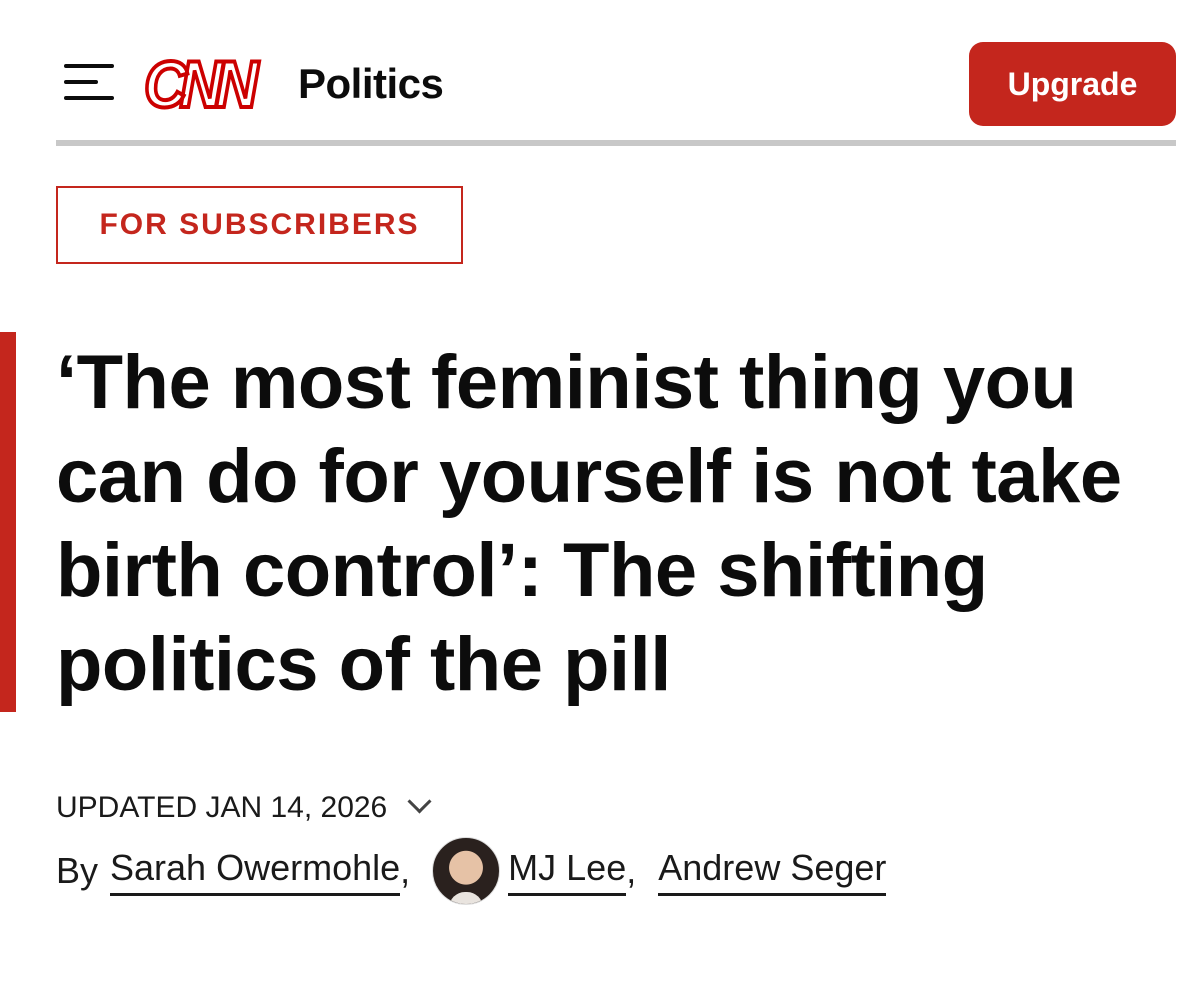  I want to click on header-divider, so click(616, 143).